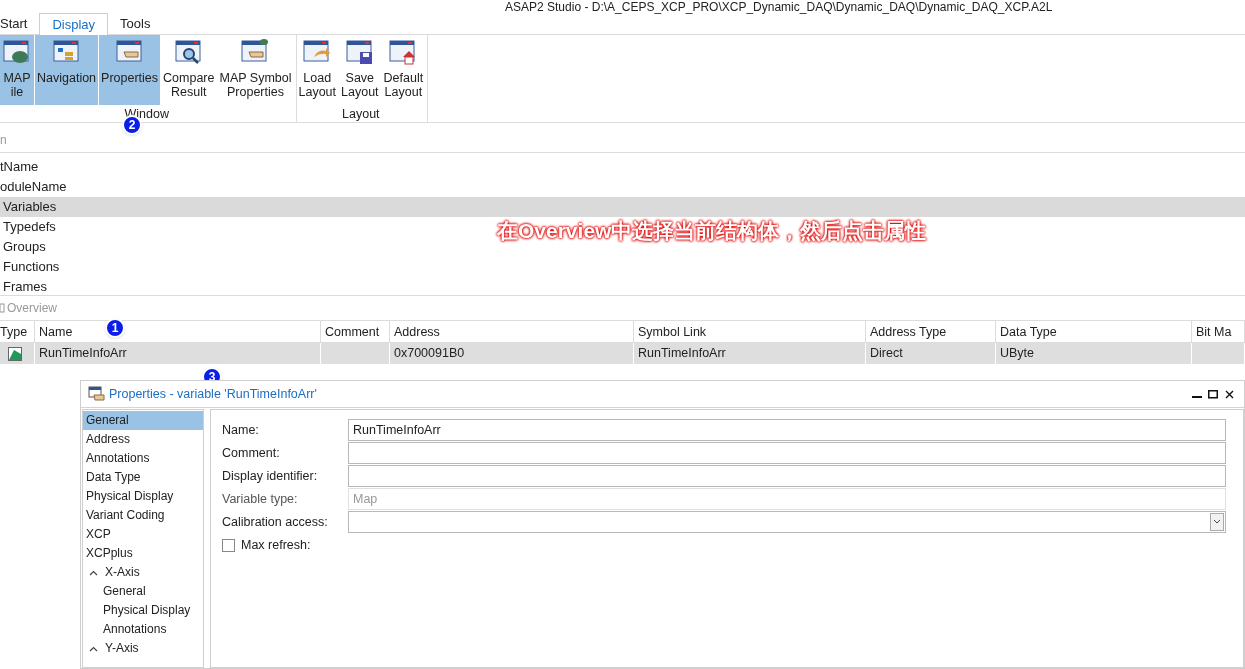 This screenshot has height=669, width=1245. What do you see at coordinates (130, 70) in the screenshot?
I see `ribbon-button: Properties` at bounding box center [130, 70].